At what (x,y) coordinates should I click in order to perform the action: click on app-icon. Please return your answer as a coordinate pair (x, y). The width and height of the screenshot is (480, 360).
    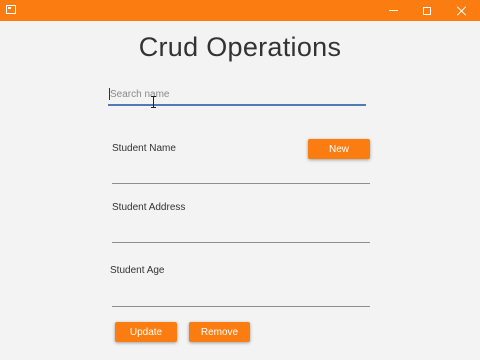
    Looking at the image, I should click on (11, 9).